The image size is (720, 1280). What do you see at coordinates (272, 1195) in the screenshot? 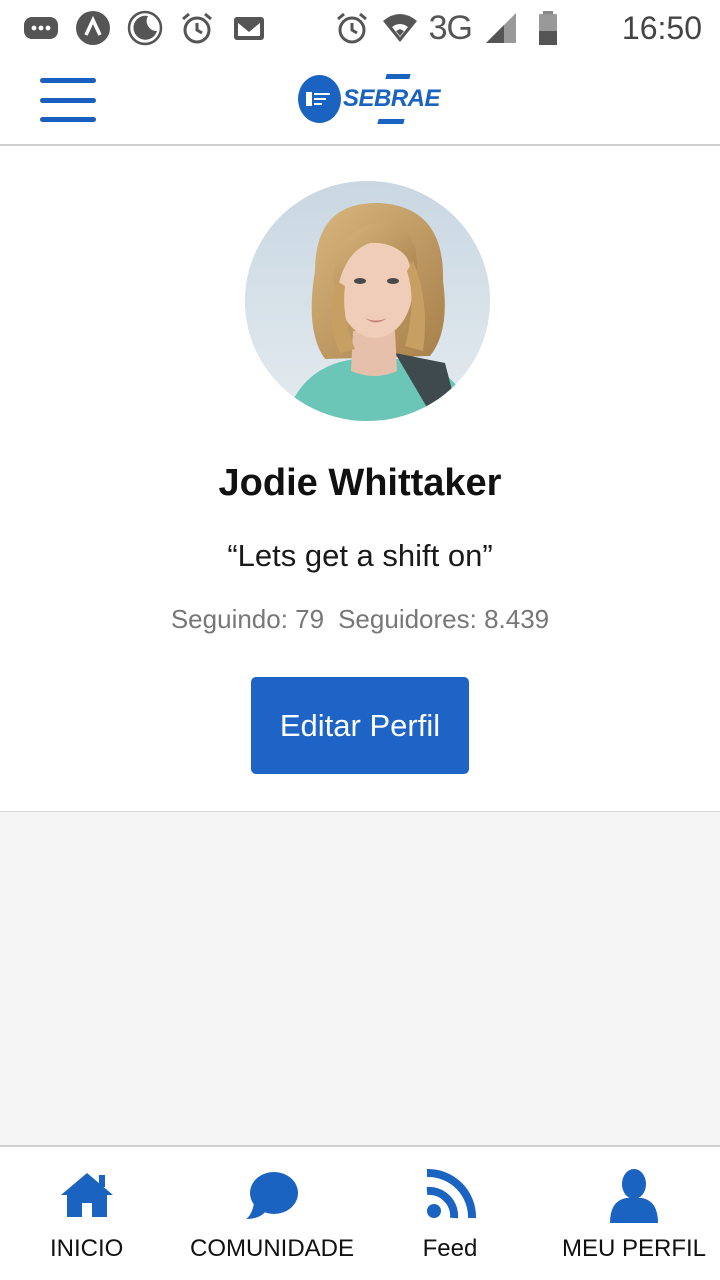
I see `chat-bubble-icon` at bounding box center [272, 1195].